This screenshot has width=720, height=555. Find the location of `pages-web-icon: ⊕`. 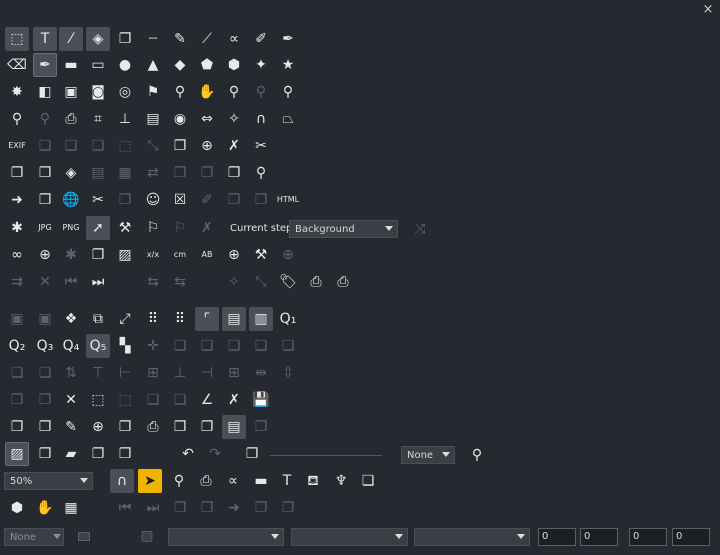

pages-web-icon: ⊕ is located at coordinates (98, 427).